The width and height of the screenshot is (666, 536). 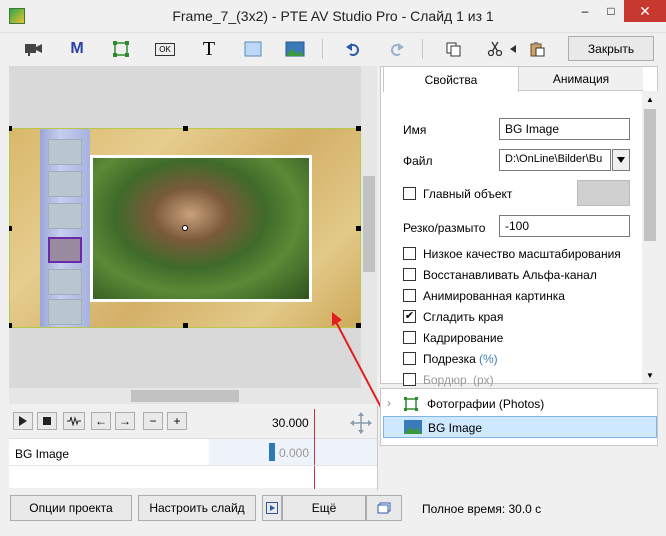 What do you see at coordinates (650, 99) in the screenshot?
I see `scroll-up-icon: ▲` at bounding box center [650, 99].